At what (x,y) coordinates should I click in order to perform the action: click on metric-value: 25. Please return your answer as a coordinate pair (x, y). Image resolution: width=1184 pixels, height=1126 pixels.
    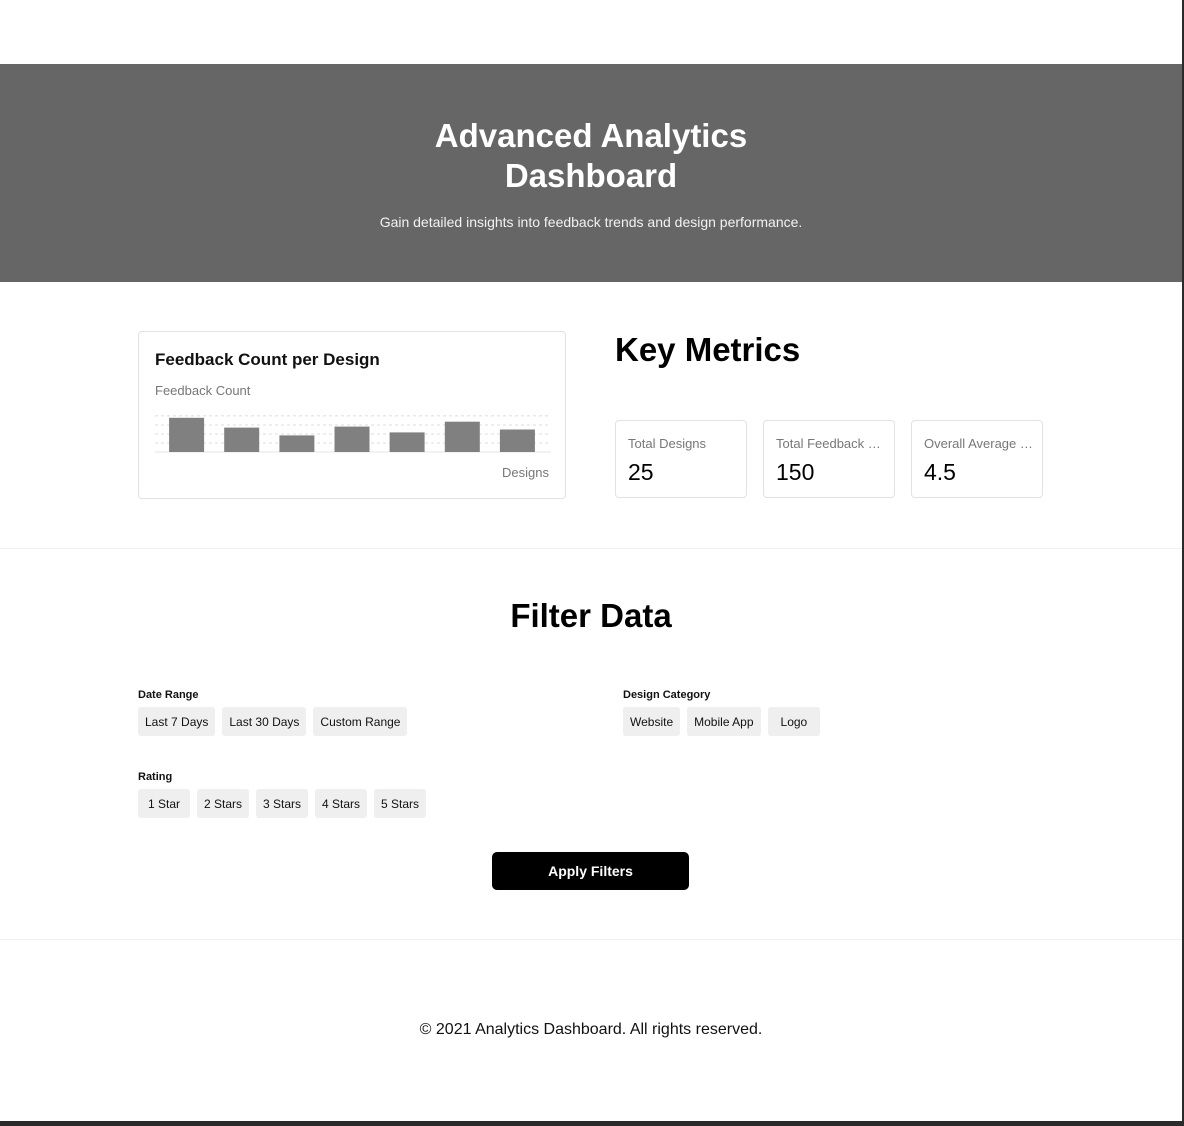
    Looking at the image, I should click on (641, 472).